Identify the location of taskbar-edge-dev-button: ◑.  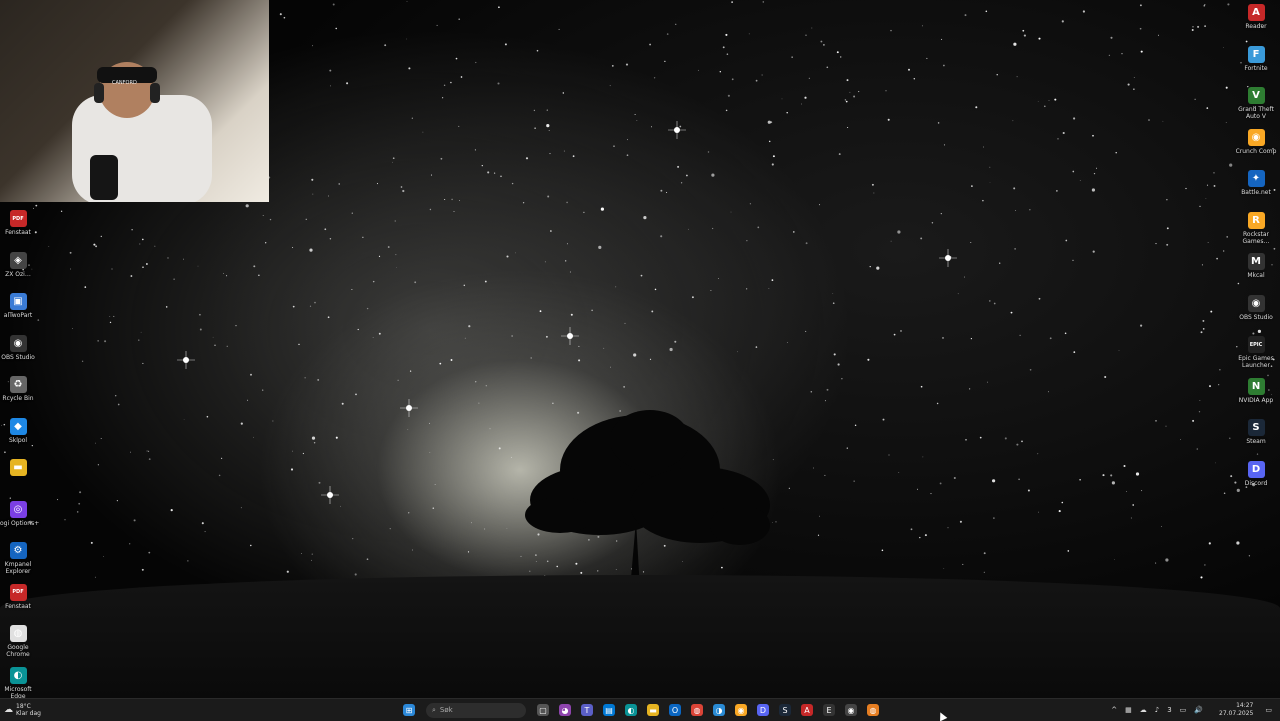
(719, 710).